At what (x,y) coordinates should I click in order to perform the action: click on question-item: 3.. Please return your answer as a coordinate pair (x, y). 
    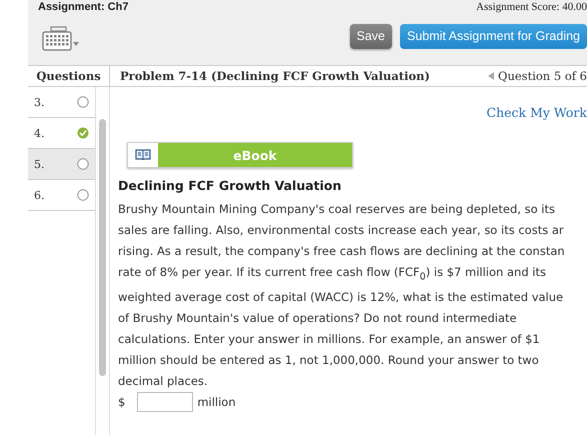
    Looking at the image, I should click on (62, 102).